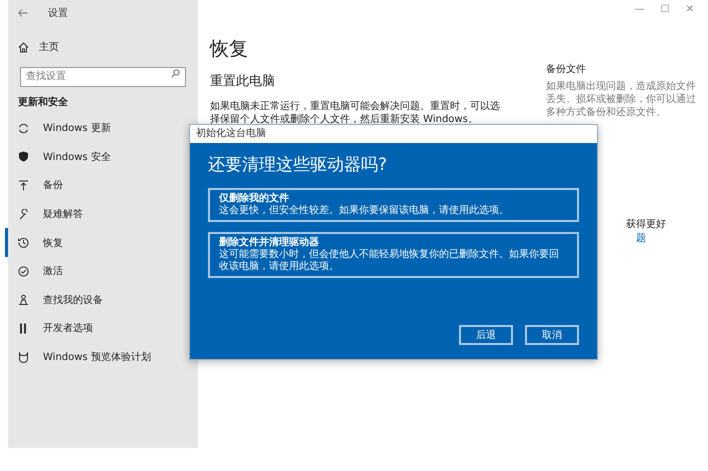 This screenshot has width=708, height=471. Describe the element at coordinates (566, 69) in the screenshot. I see `side-heading: 备份文件` at that location.